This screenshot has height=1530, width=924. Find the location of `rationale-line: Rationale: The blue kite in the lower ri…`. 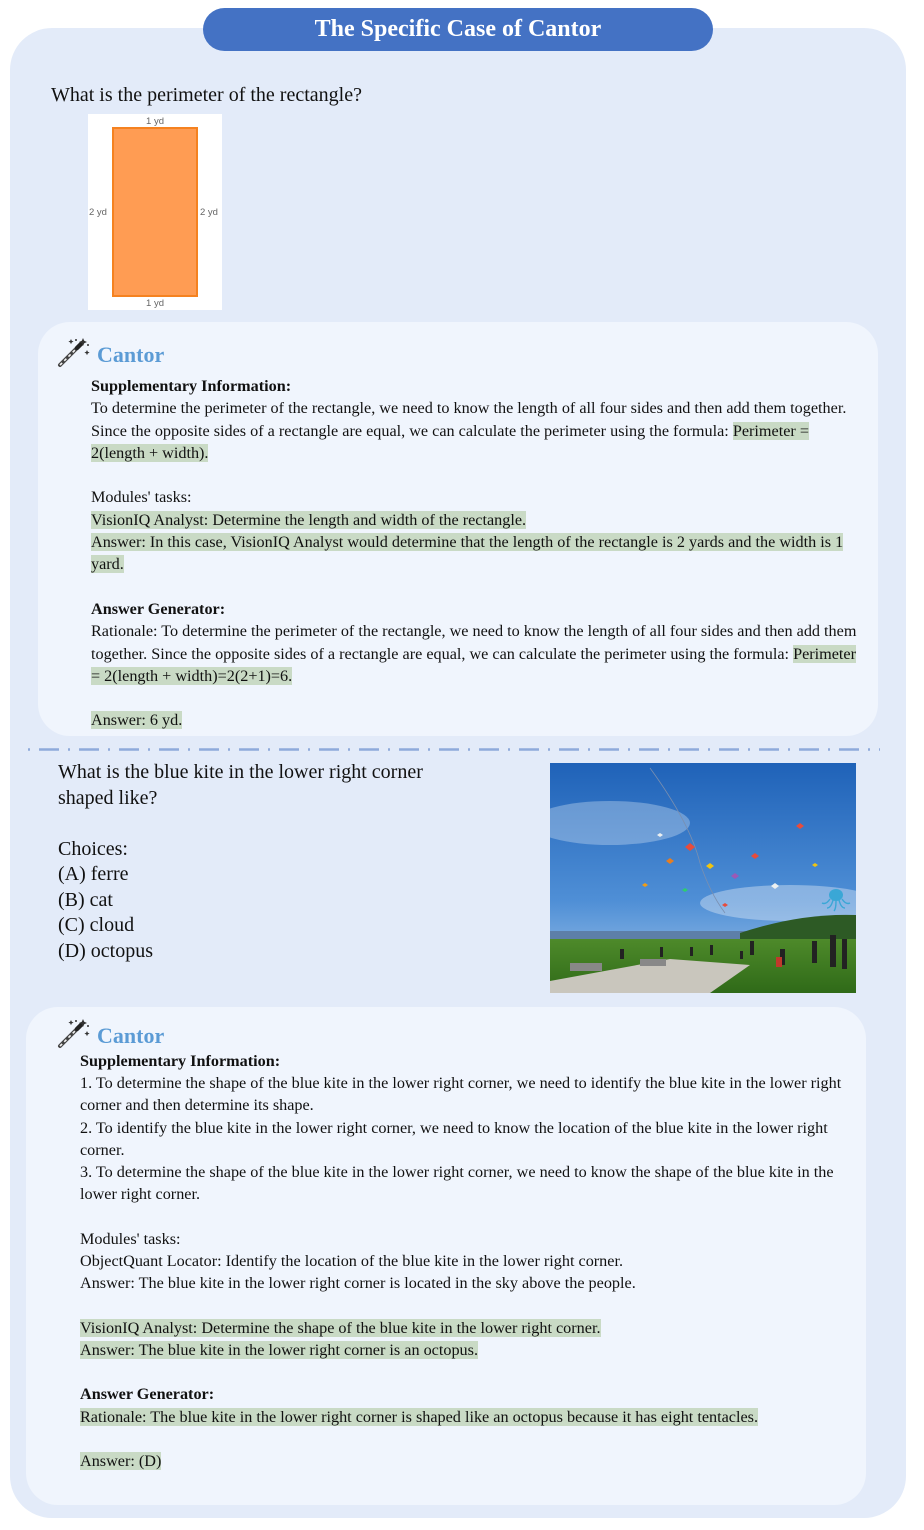

rationale-line: Rationale: The blue kite in the lower ri… is located at coordinates (467, 1417).